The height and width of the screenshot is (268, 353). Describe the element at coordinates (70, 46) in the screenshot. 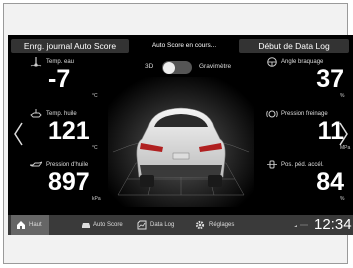

I see `auto-score-log-button: Enrg. journal Auto Score` at that location.